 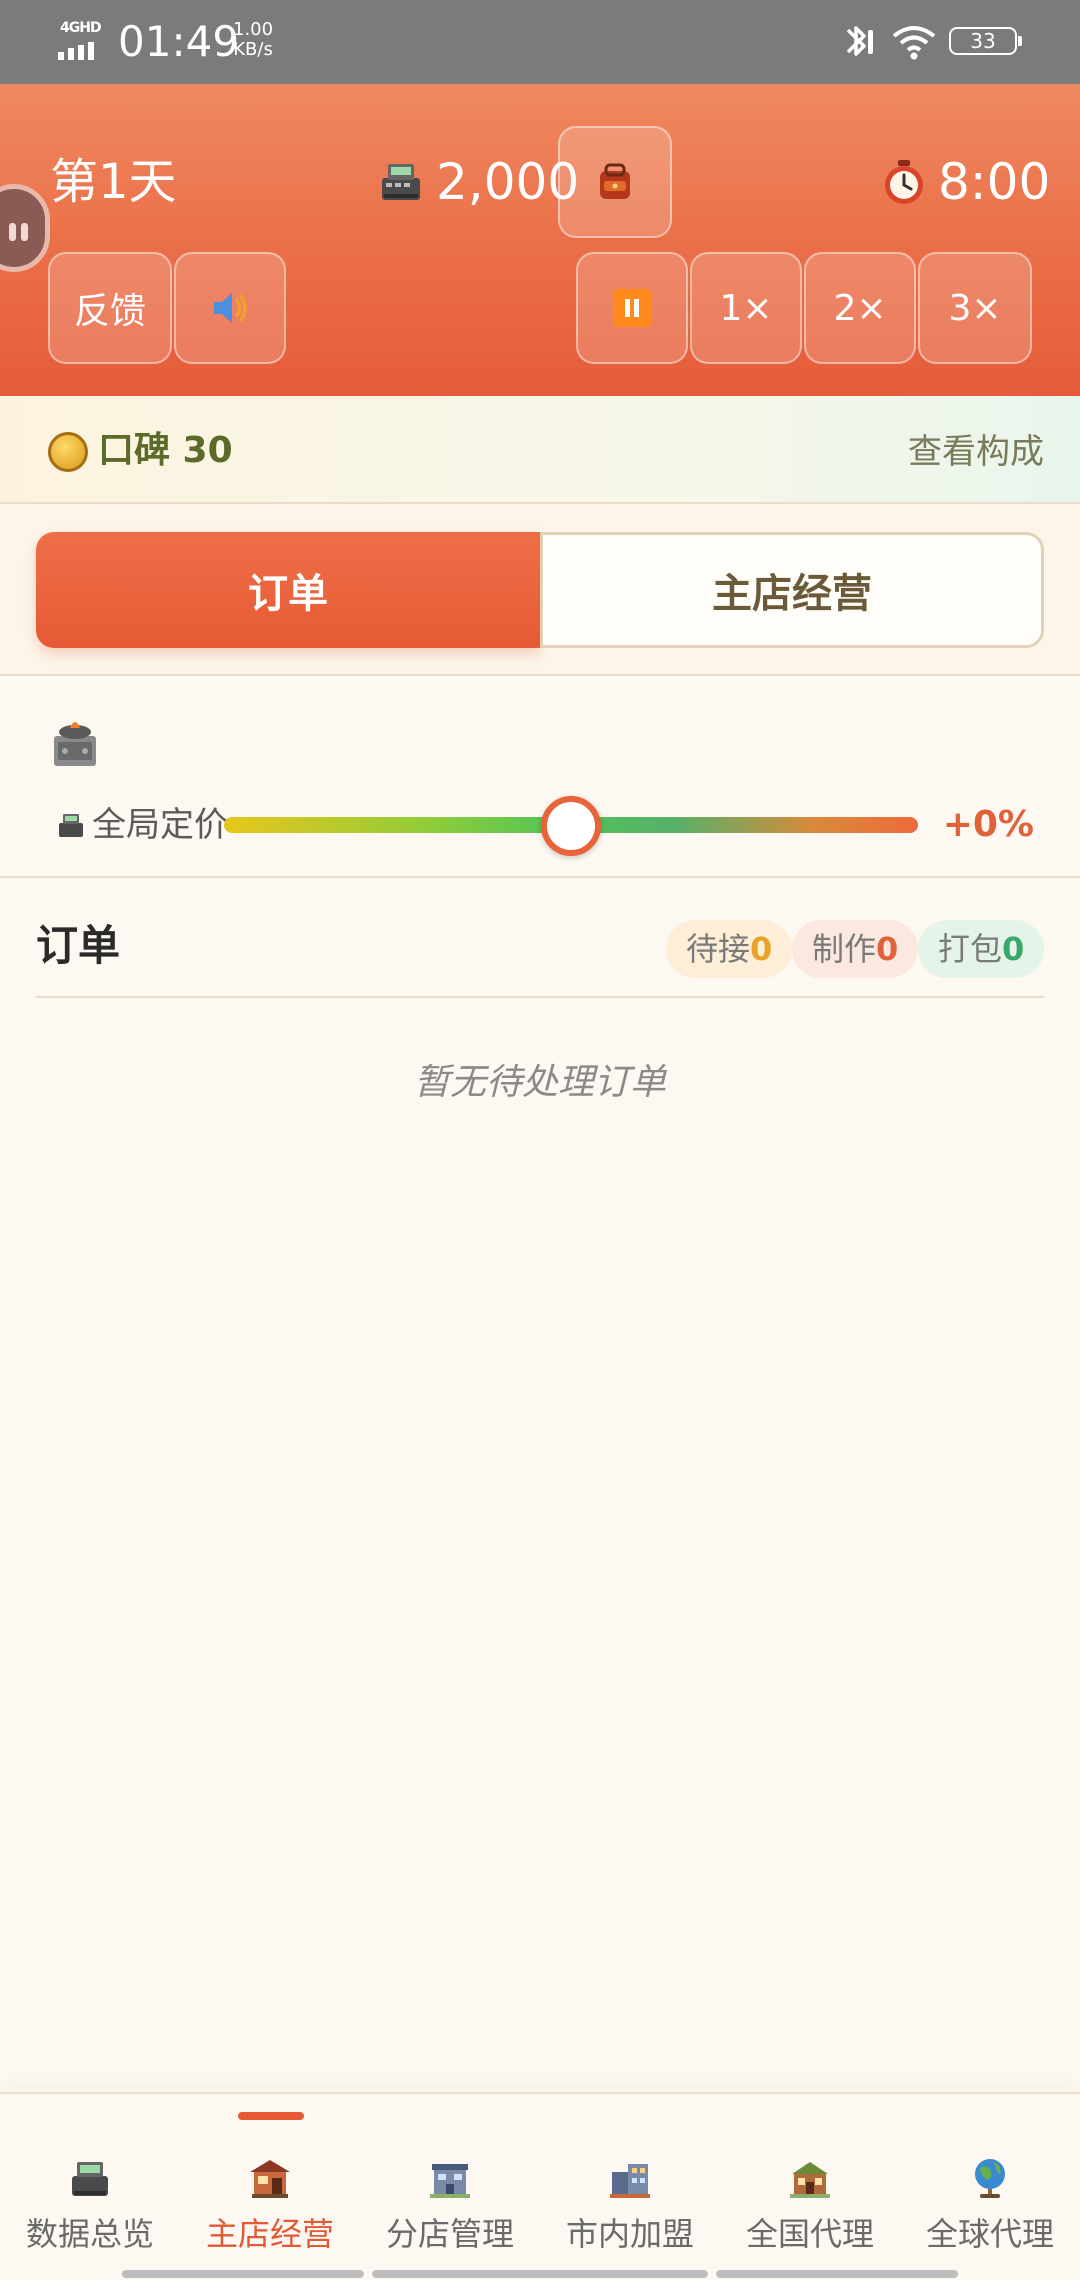 What do you see at coordinates (540, 450) in the screenshot?
I see `reputation-bar: 口碑 30 查看构成` at bounding box center [540, 450].